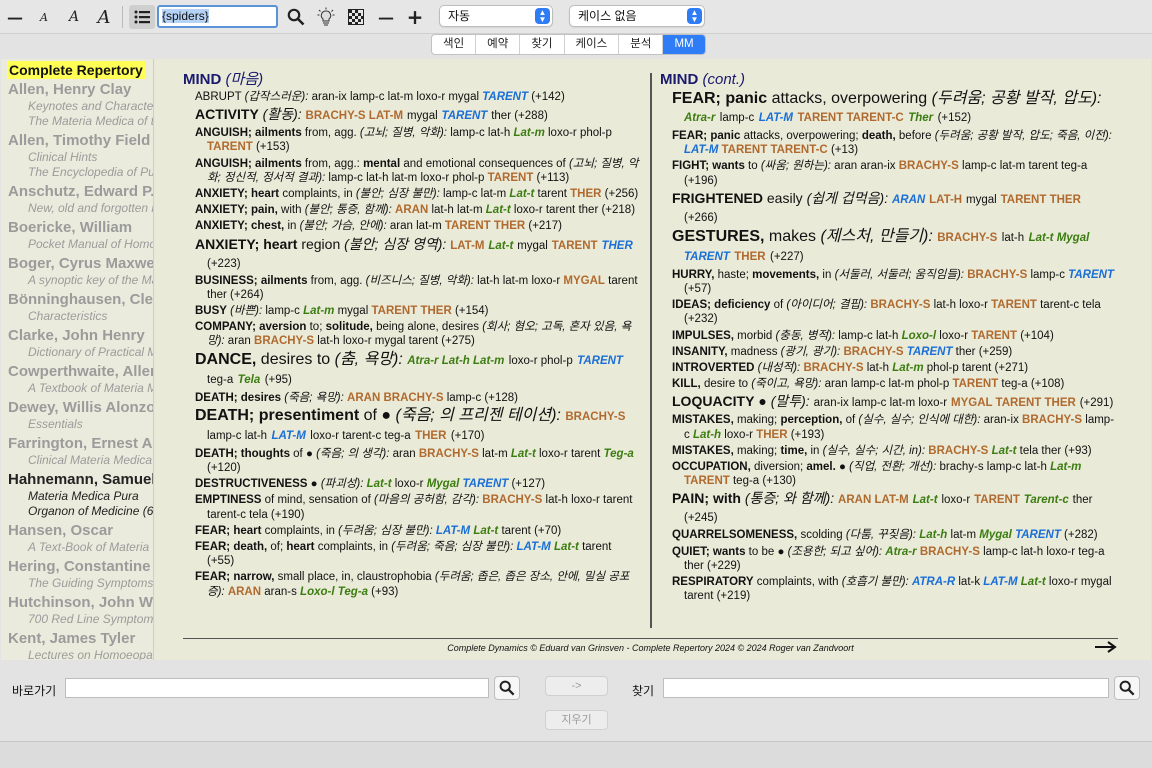 Image resolution: width=1152 pixels, height=768 pixels. What do you see at coordinates (76, 336) in the screenshot?
I see `sidebar-author: Clarke, John Henry` at bounding box center [76, 336].